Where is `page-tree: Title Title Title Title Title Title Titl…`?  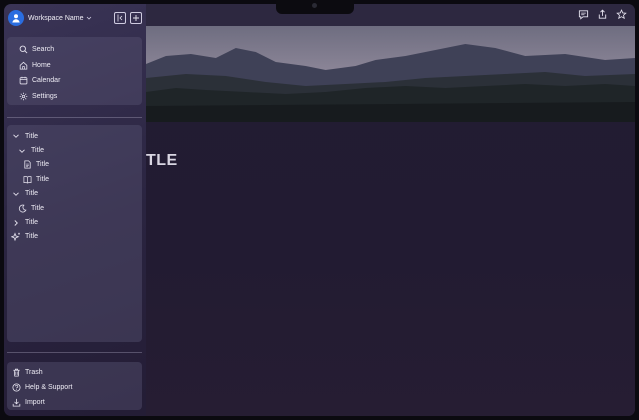 page-tree: Title Title Title Title Title Title Titl… is located at coordinates (74, 233).